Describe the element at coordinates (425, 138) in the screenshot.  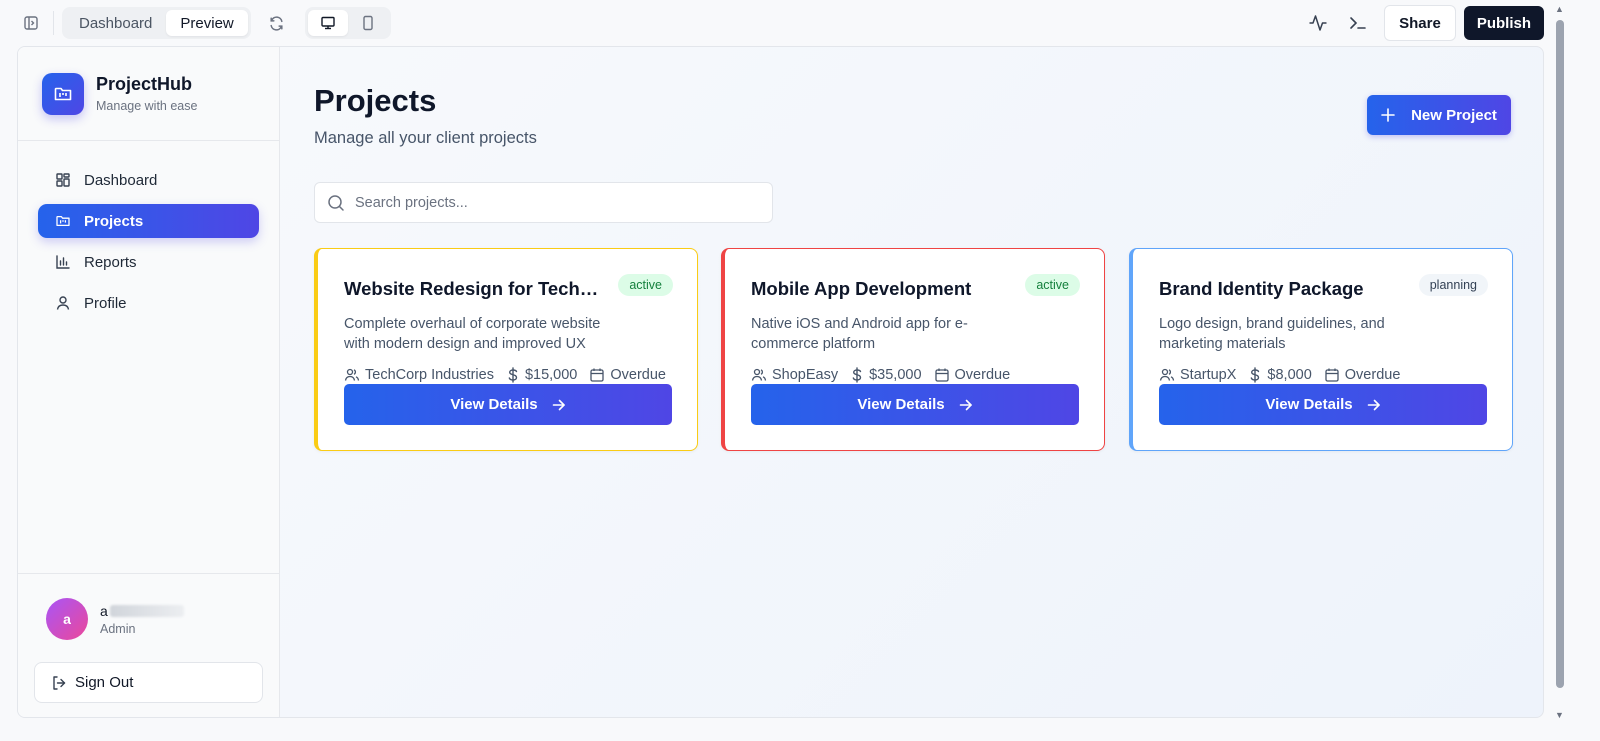
I see `page-subtitle: Manage all your client projects` at that location.